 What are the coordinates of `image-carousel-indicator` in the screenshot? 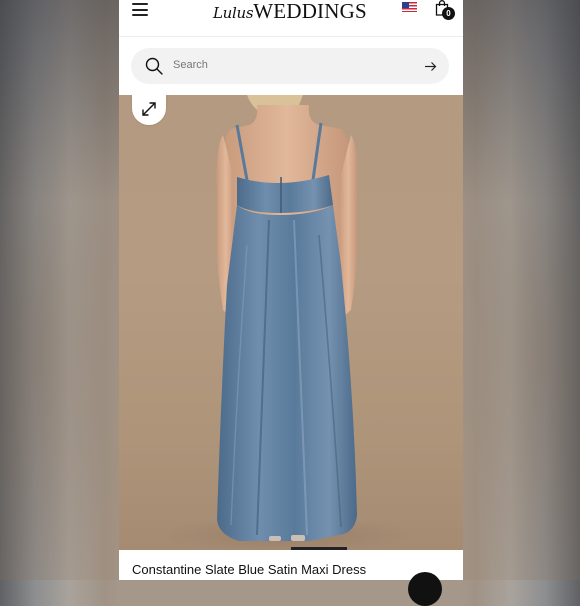 It's located at (319, 548).